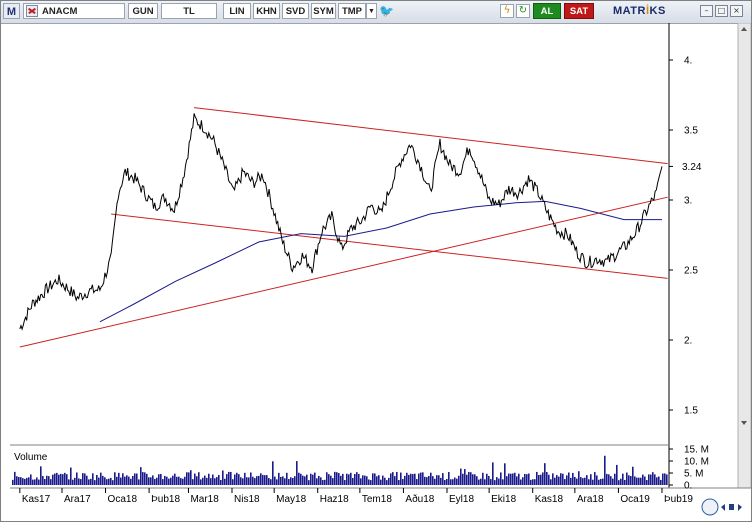 The image size is (752, 522). I want to click on period-button: GUN, so click(143, 11).